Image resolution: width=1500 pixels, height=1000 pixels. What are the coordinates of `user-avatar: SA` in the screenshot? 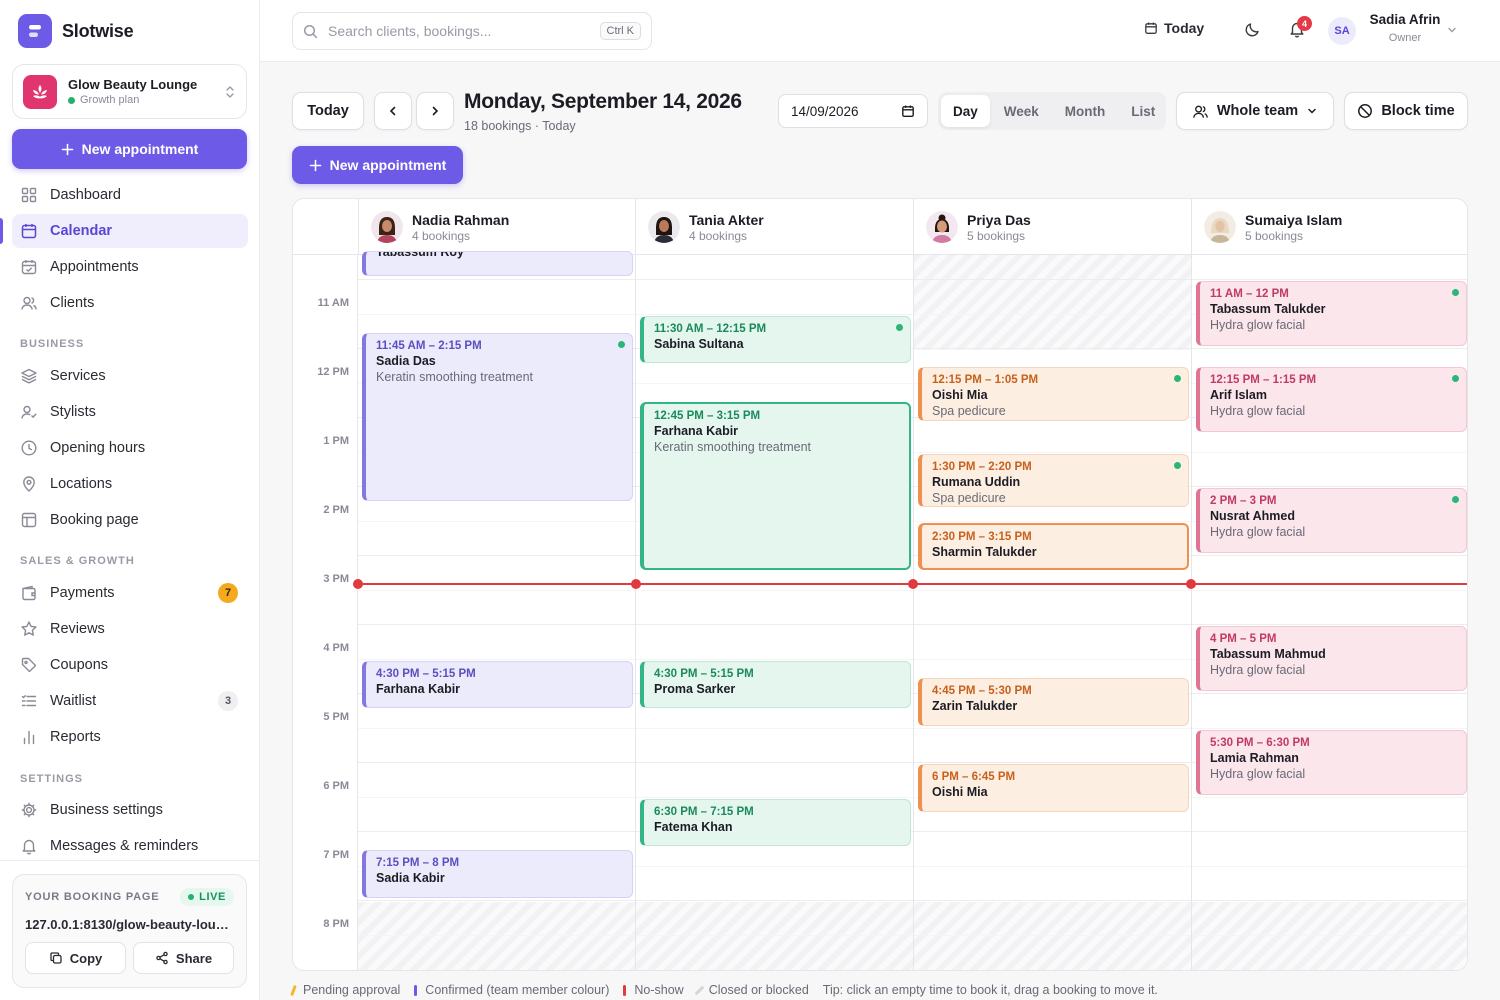 It's located at (1342, 31).